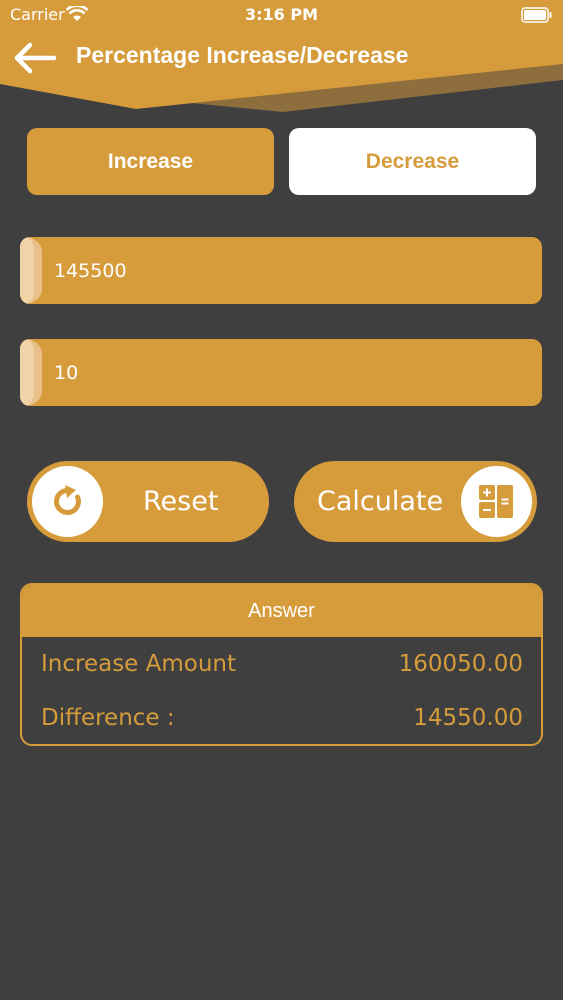 The width and height of the screenshot is (563, 1000). I want to click on arrow-left-icon, so click(35, 58).